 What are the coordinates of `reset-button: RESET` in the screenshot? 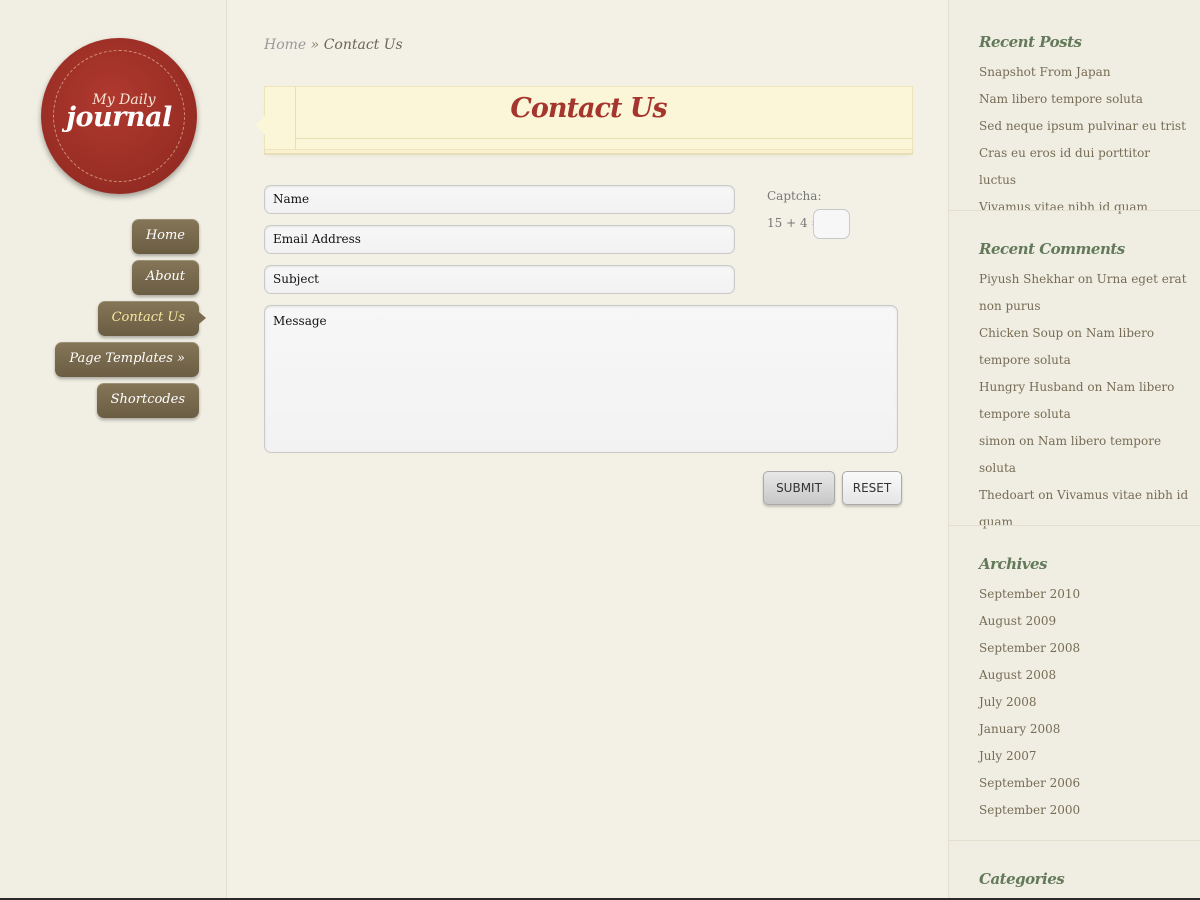 It's located at (872, 488).